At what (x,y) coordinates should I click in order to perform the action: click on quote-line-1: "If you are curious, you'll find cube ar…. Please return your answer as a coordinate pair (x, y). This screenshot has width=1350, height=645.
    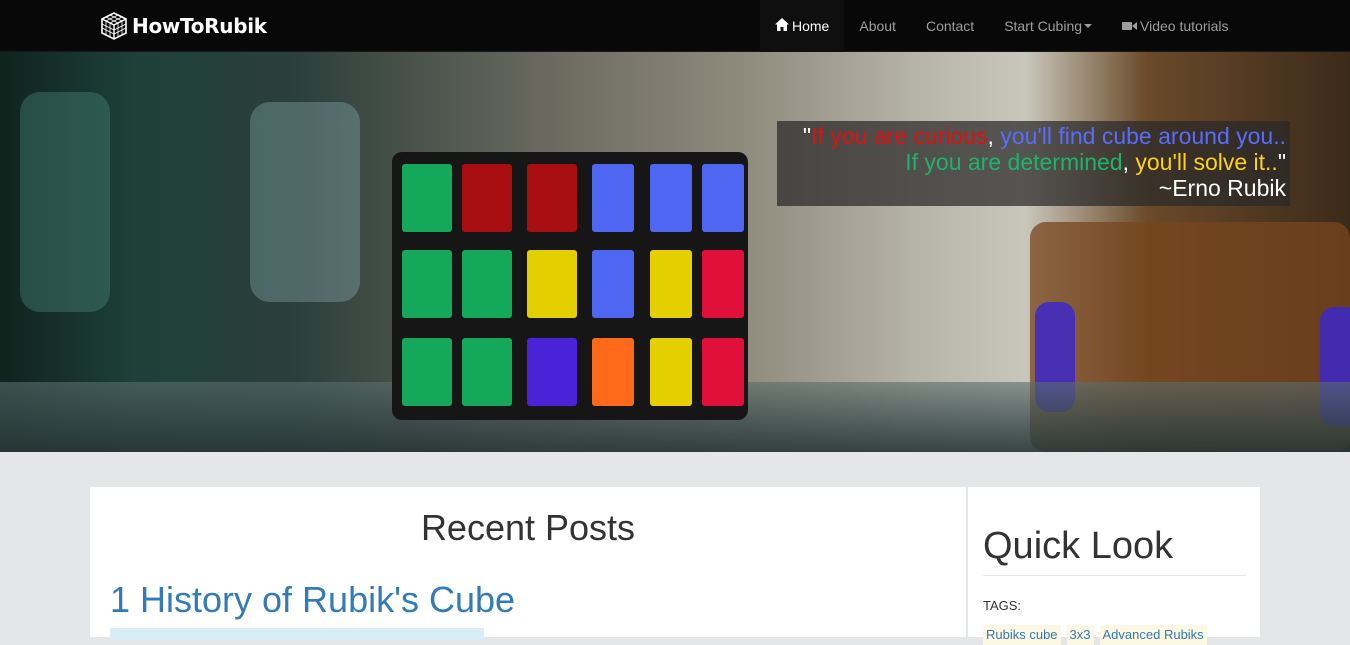
    Looking at the image, I should click on (1044, 136).